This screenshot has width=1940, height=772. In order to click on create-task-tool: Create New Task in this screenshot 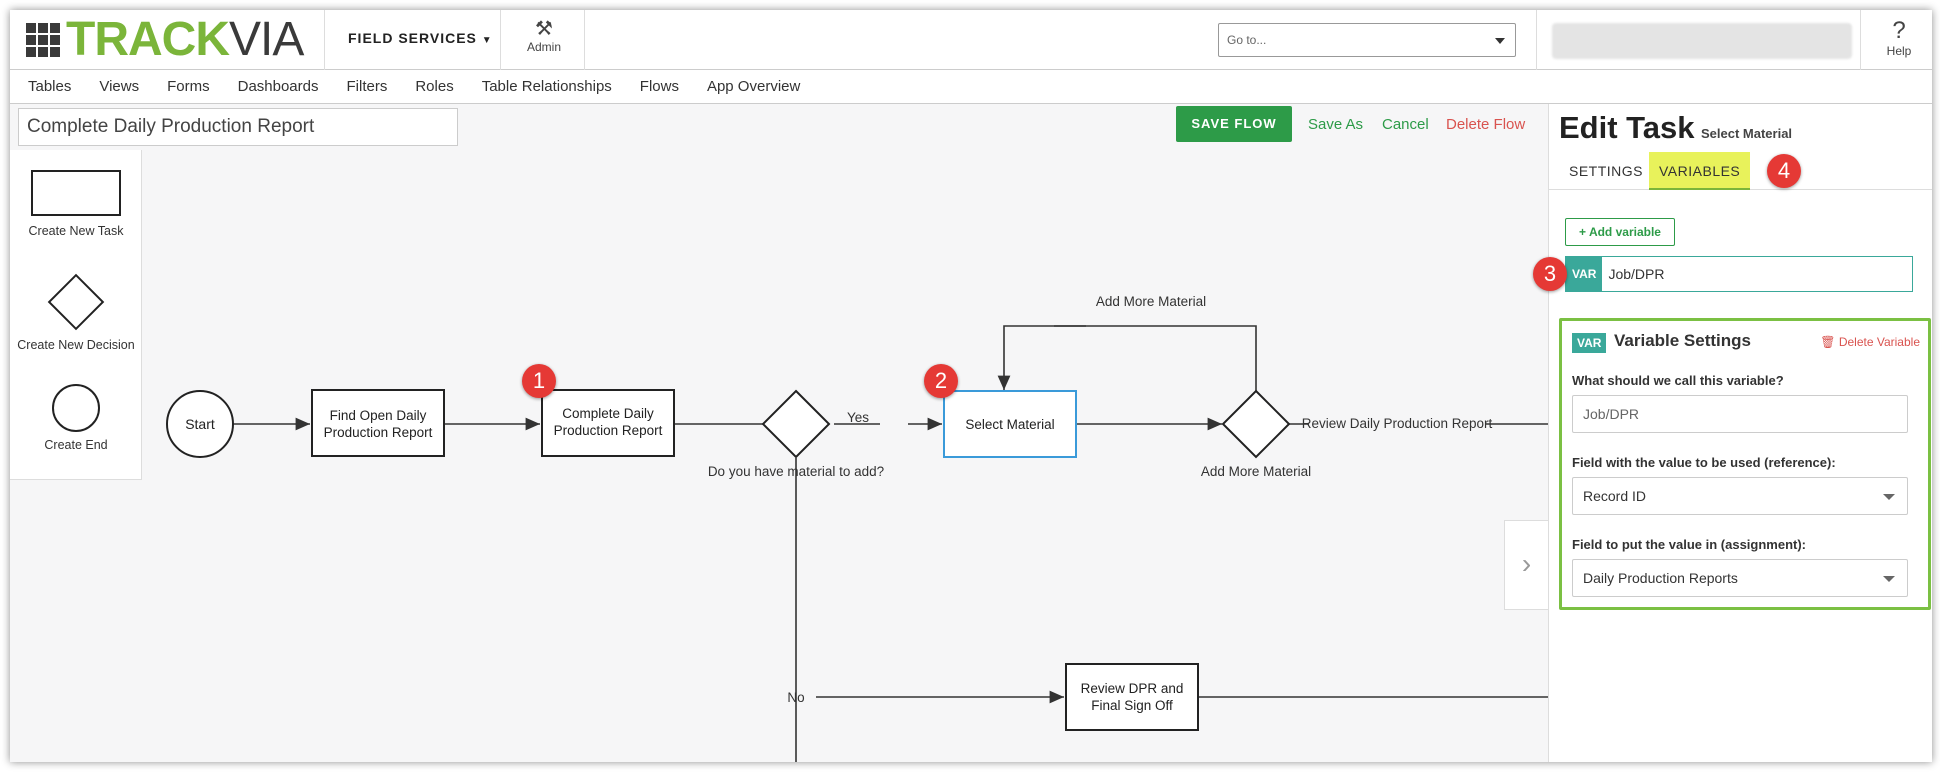, I will do `click(76, 204)`.